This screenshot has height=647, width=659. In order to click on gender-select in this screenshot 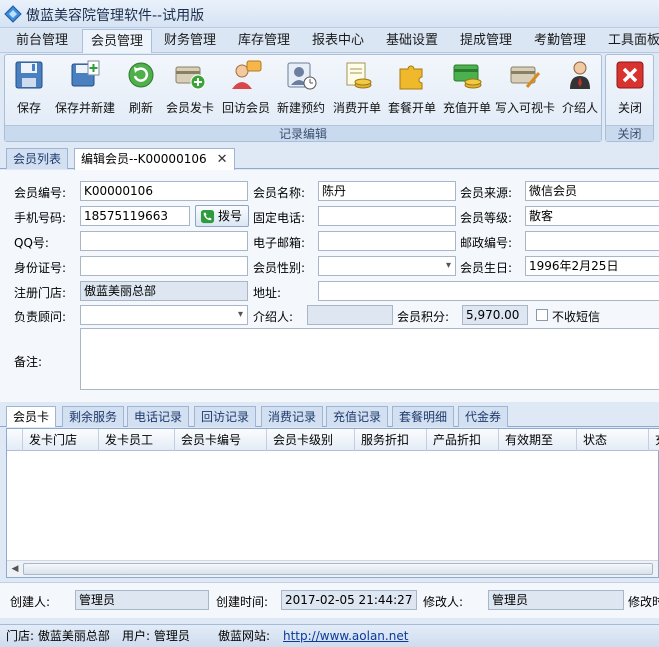, I will do `click(387, 266)`.